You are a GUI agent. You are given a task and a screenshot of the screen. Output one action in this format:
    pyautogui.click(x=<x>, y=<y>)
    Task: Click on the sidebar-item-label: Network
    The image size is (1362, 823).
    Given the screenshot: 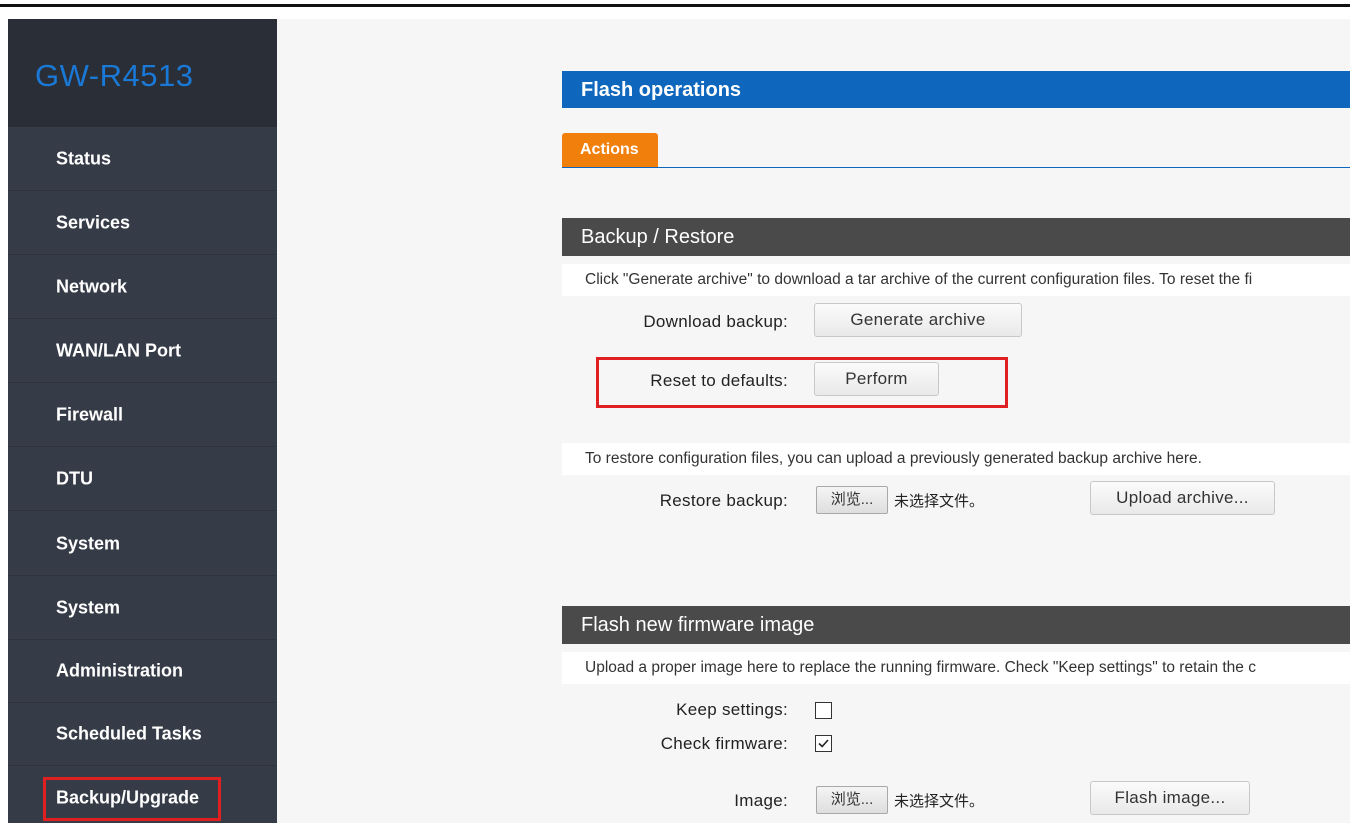 What is the action you would take?
    pyautogui.click(x=92, y=286)
    